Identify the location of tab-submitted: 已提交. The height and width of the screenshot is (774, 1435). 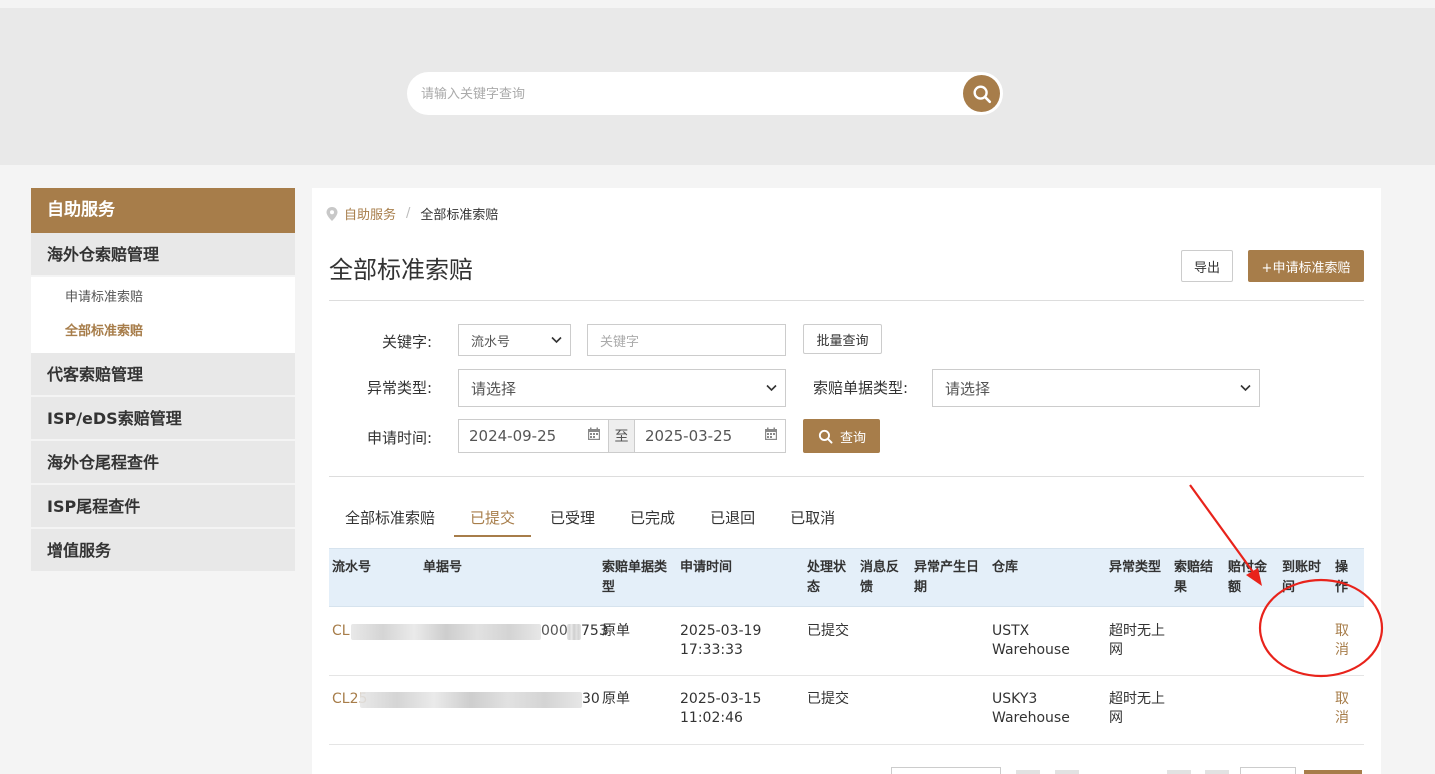
(493, 518).